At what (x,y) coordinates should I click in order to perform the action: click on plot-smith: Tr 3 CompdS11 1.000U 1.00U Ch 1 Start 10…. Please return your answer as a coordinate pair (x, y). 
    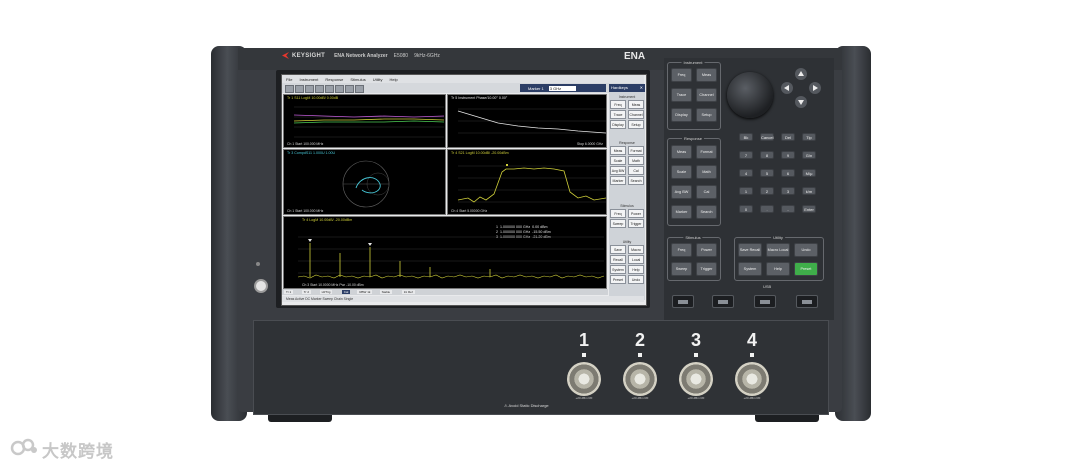
    Looking at the image, I should click on (364, 182).